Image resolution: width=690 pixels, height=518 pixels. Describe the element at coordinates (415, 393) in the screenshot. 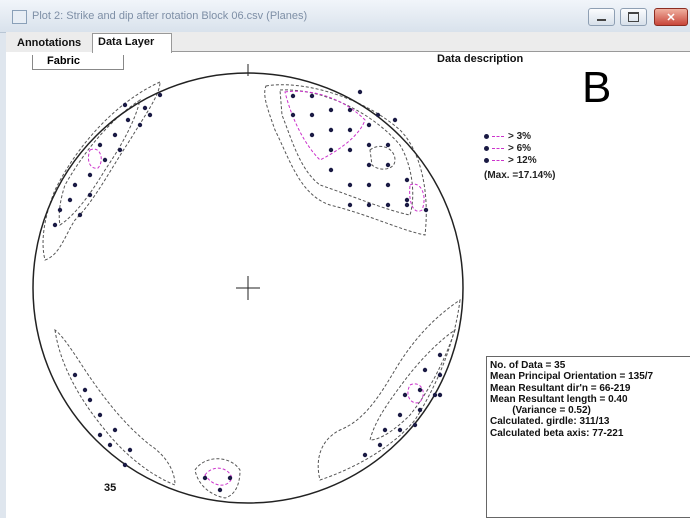

I see `contour-12pct-se` at that location.